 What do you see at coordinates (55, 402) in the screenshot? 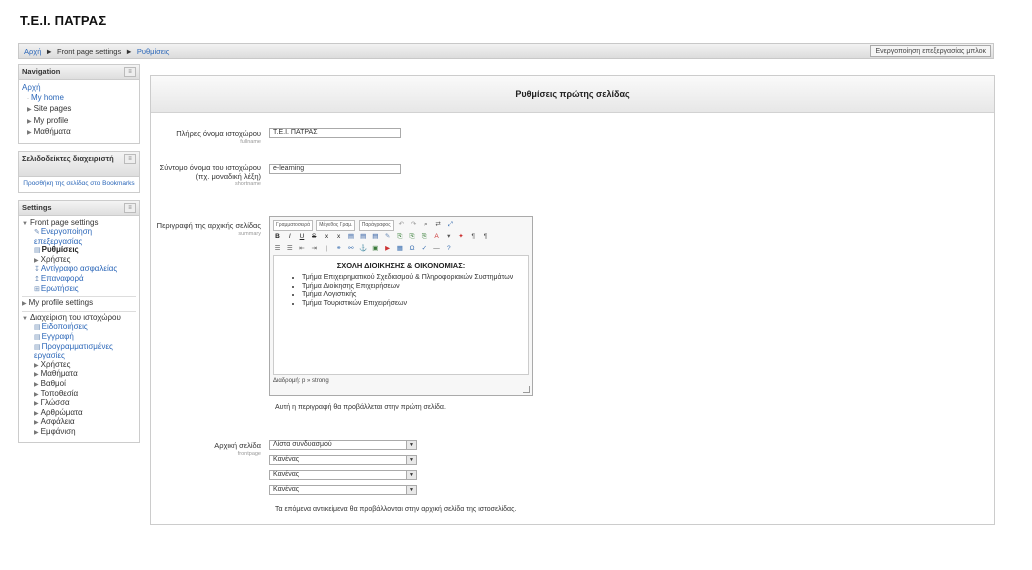
I see `admin-language-node: Γλώσσα` at bounding box center [55, 402].